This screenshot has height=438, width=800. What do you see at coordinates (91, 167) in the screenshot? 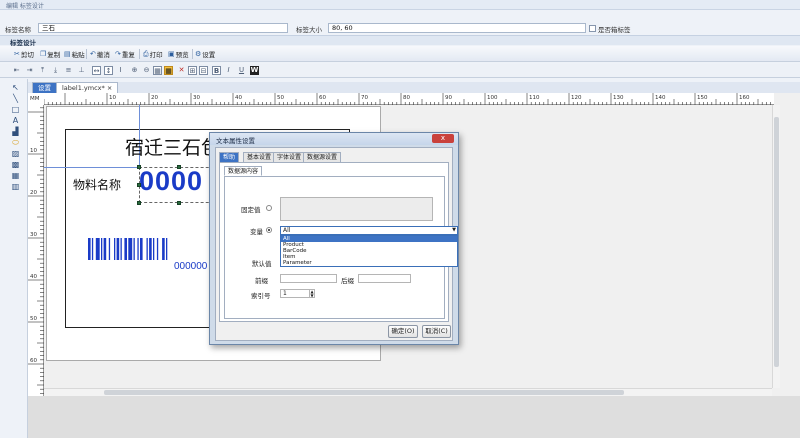
I see `alignment-guide` at bounding box center [91, 167].